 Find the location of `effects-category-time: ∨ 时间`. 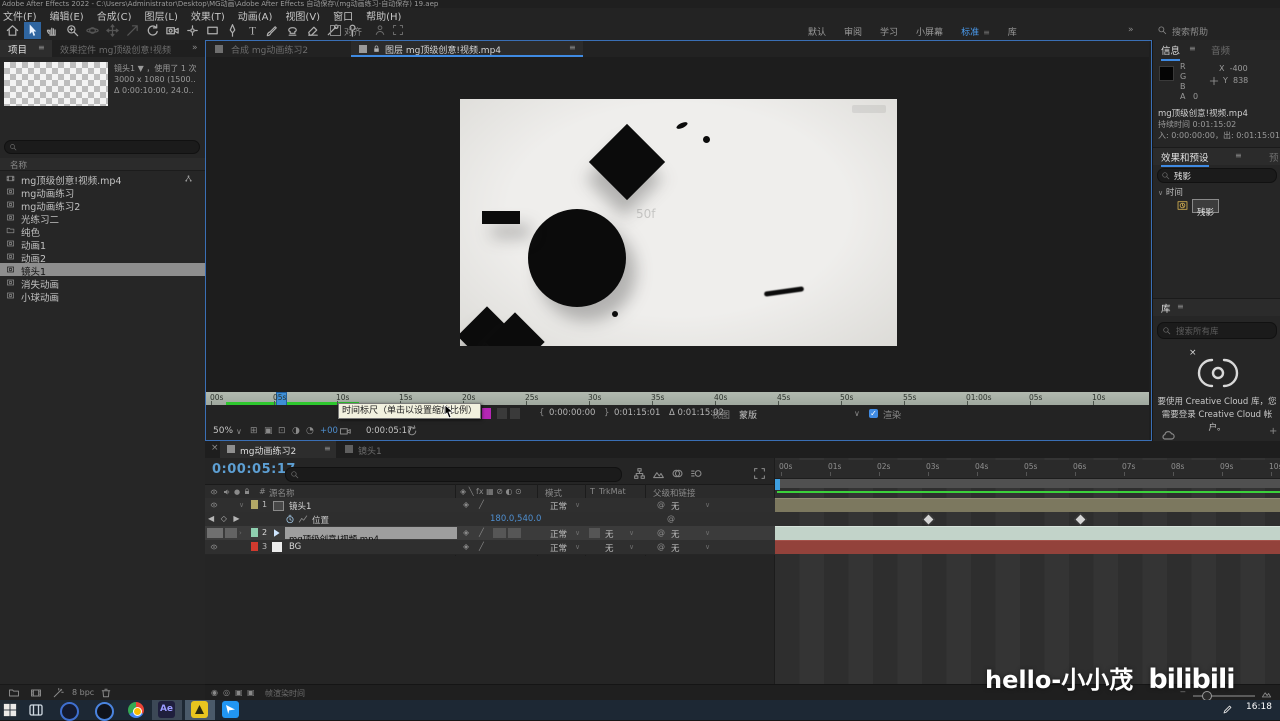

effects-category-time: ∨ 时间 is located at coordinates (1170, 192).